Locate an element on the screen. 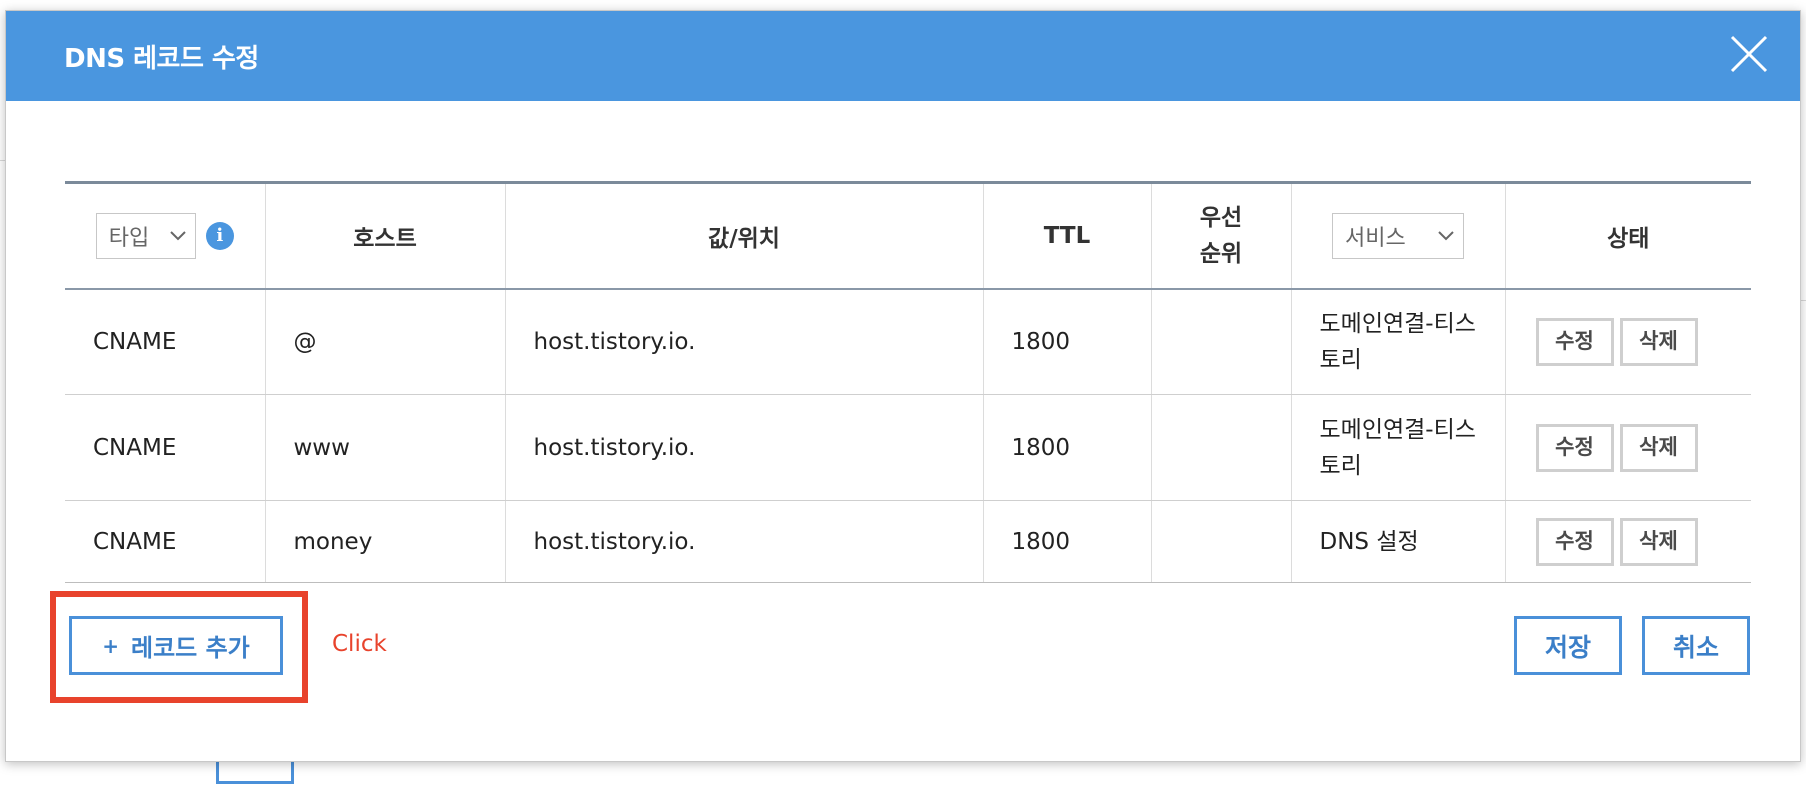 The height and width of the screenshot is (790, 1806). modal-header: DNS 레코드 수정 is located at coordinates (903, 56).